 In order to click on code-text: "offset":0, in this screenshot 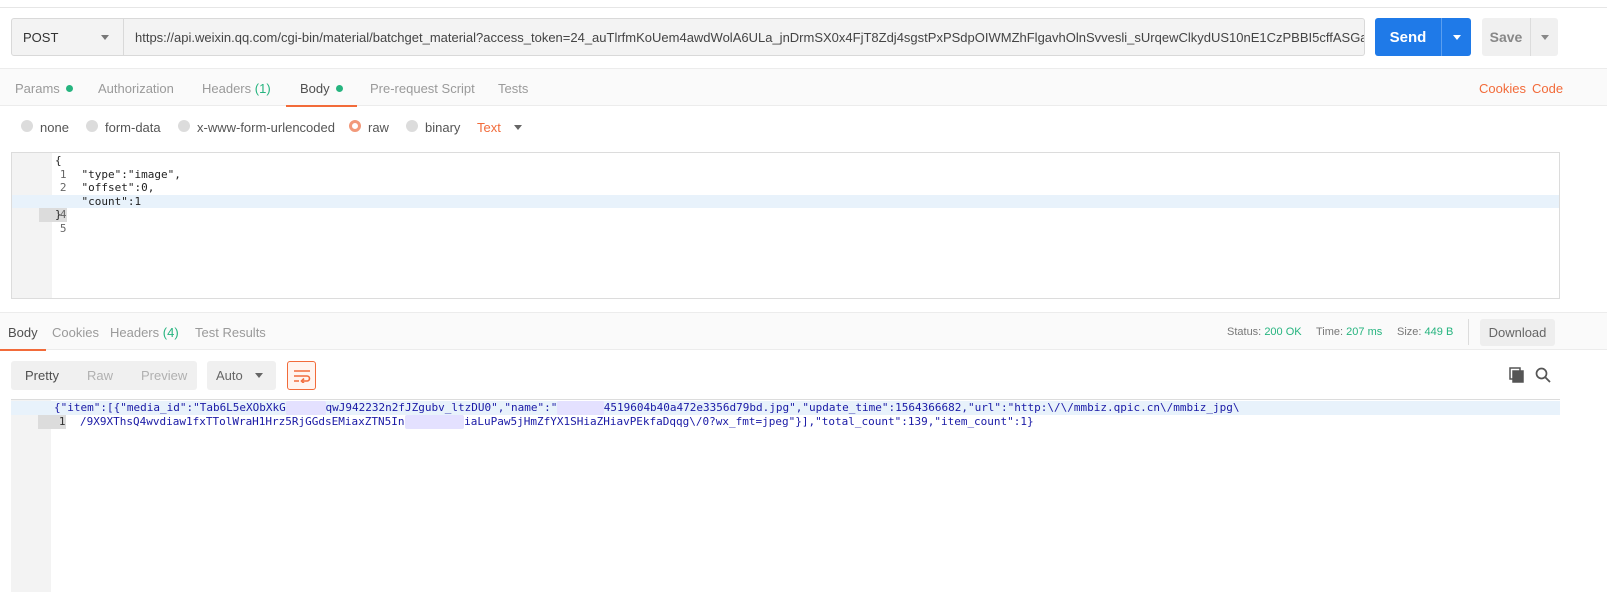, I will do `click(105, 187)`.